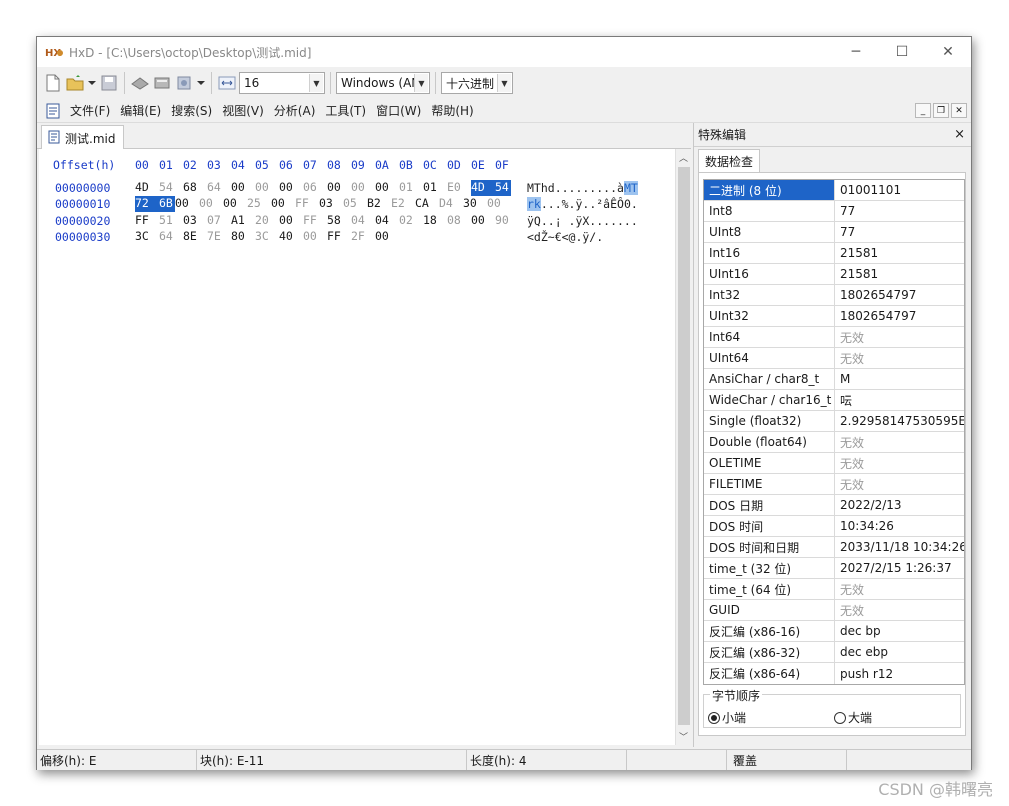  Describe the element at coordinates (363, 237) in the screenshot. I see `hex-byte: 2F` at that location.